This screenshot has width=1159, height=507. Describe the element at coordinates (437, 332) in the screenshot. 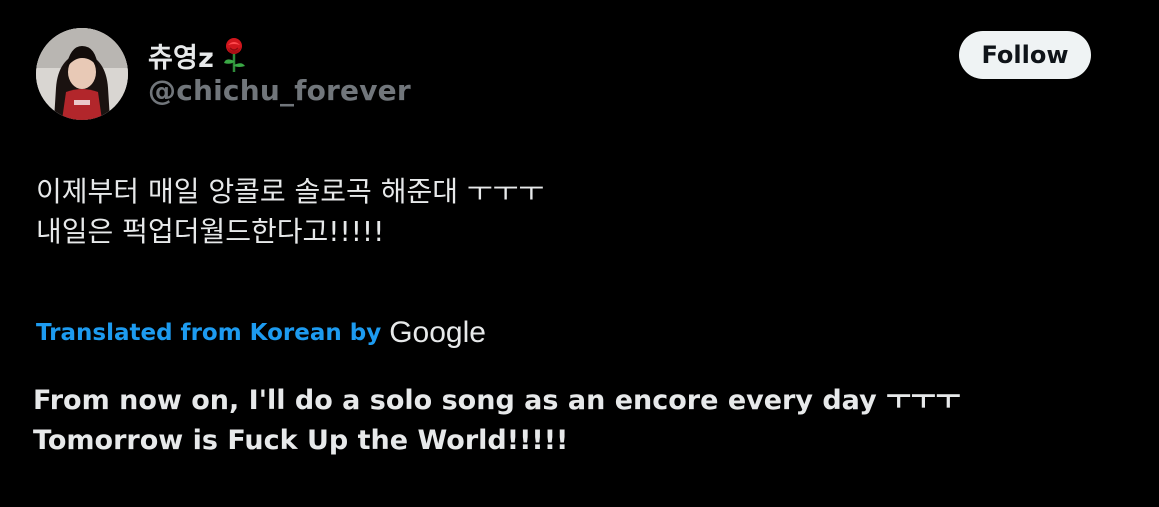

I see `google-logo: Google` at that location.